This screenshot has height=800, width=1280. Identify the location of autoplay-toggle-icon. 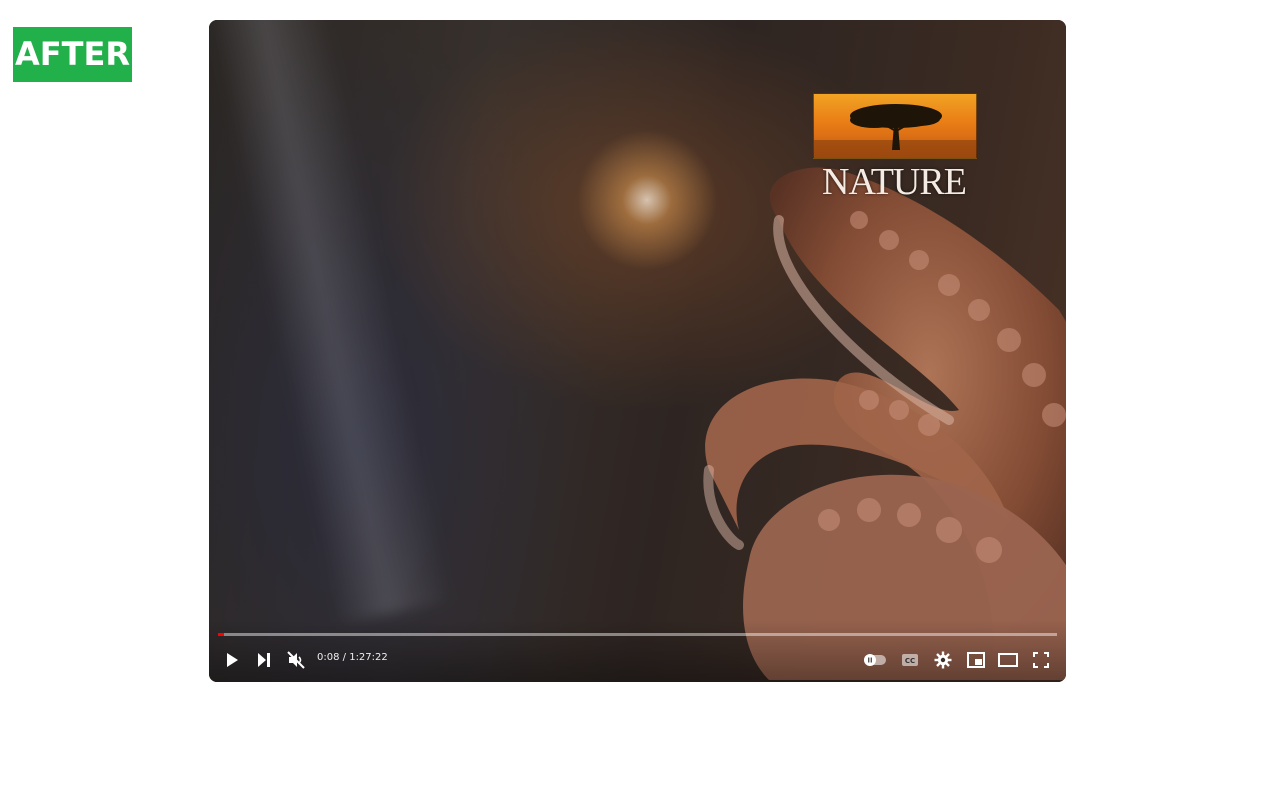
(875, 660).